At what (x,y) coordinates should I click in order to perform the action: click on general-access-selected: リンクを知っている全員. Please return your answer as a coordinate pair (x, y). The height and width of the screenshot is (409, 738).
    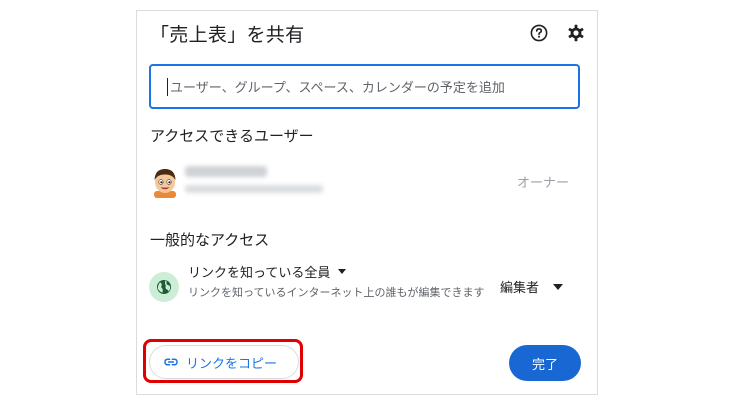
    Looking at the image, I should click on (259, 273).